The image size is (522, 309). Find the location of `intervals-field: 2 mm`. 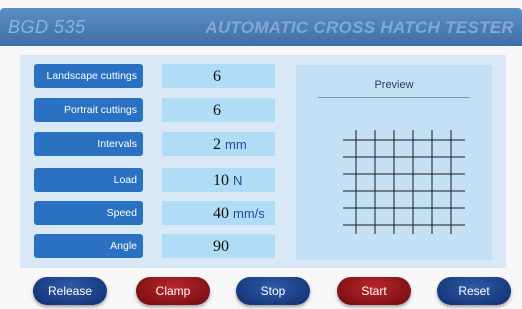

intervals-field: 2 mm is located at coordinates (218, 144).